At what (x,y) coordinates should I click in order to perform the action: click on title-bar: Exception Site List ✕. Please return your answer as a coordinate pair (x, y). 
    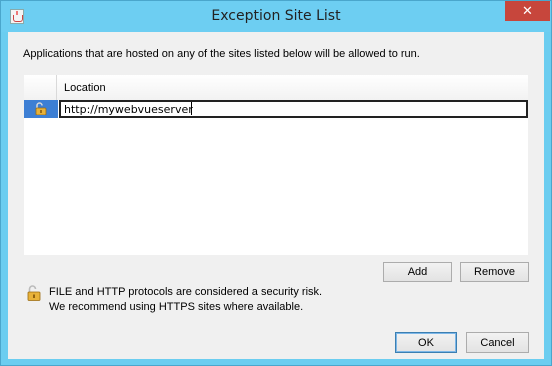
    Looking at the image, I should click on (276, 16).